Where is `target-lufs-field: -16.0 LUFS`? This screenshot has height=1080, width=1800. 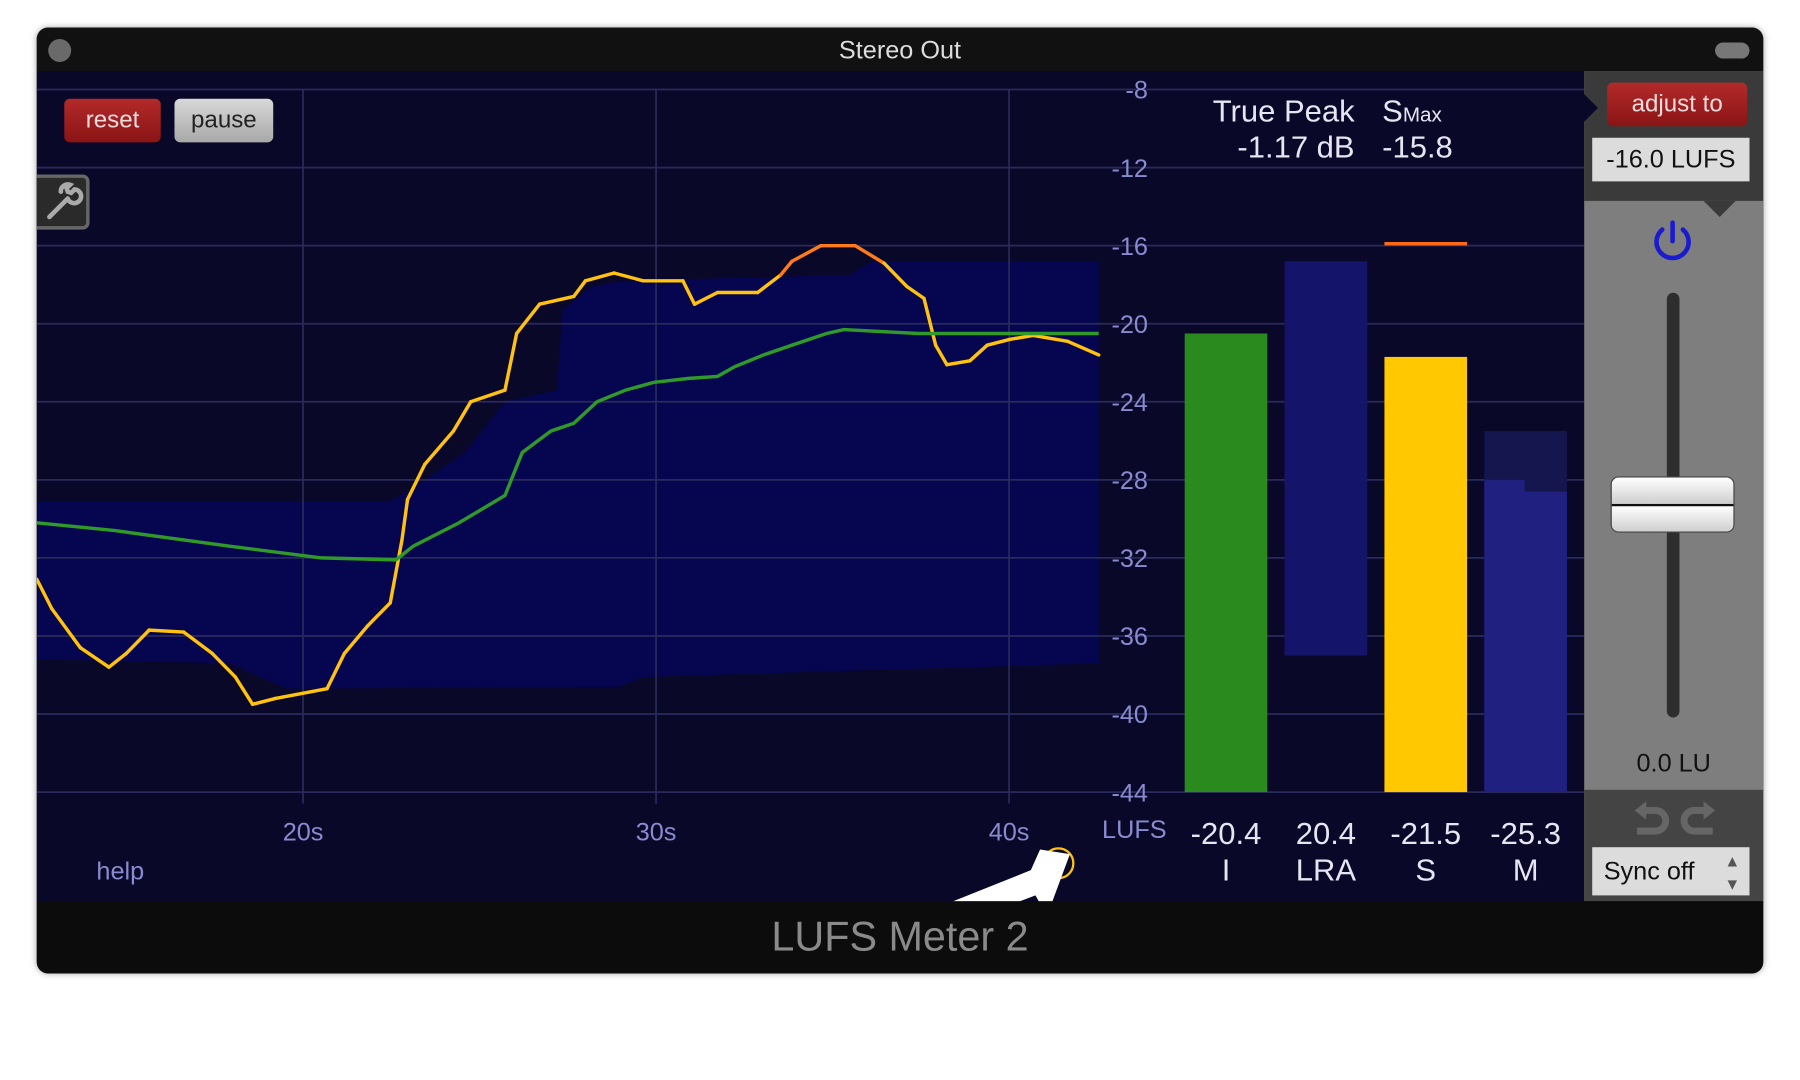
target-lufs-field: -16.0 LUFS is located at coordinates (1671, 159).